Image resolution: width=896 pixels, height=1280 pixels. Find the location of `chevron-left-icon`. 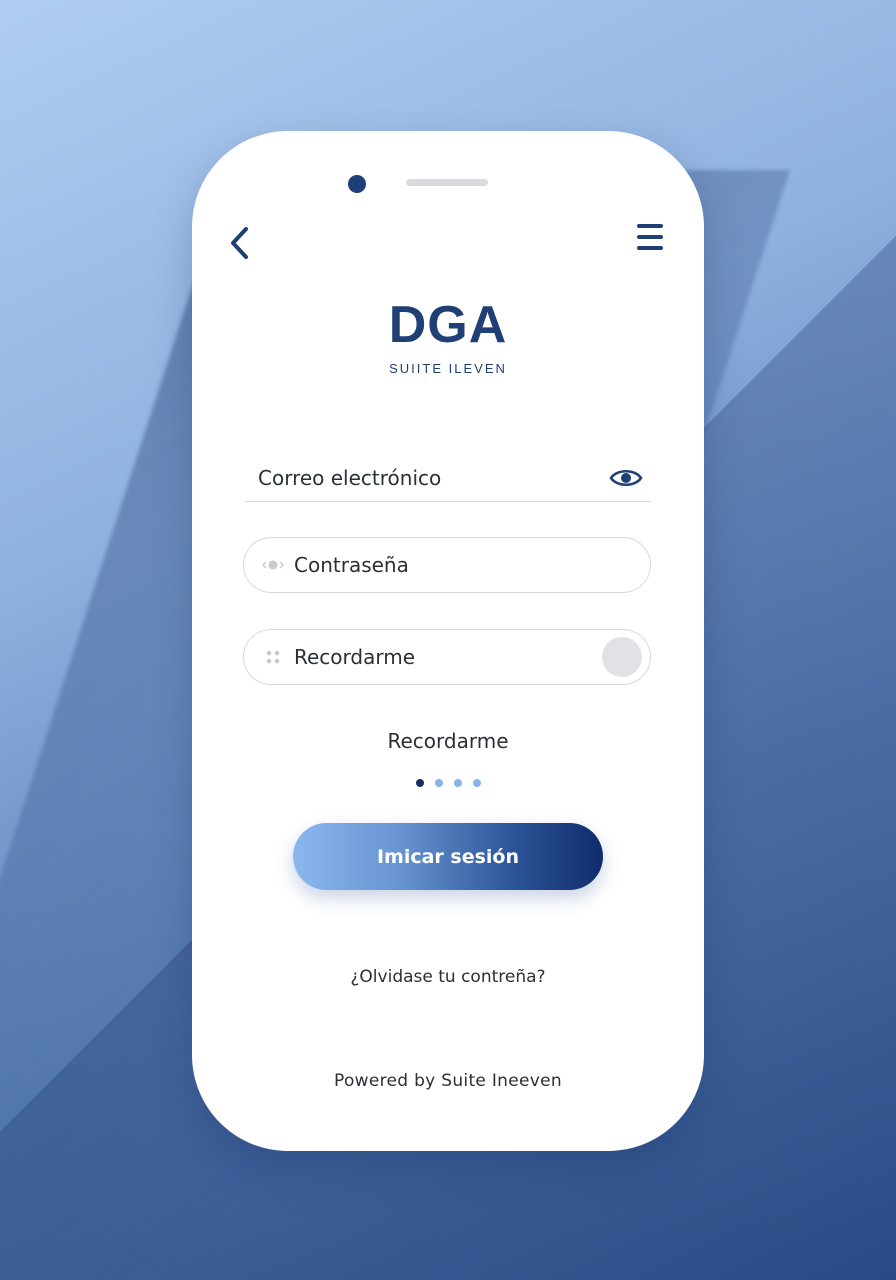

chevron-left-icon is located at coordinates (239, 243).